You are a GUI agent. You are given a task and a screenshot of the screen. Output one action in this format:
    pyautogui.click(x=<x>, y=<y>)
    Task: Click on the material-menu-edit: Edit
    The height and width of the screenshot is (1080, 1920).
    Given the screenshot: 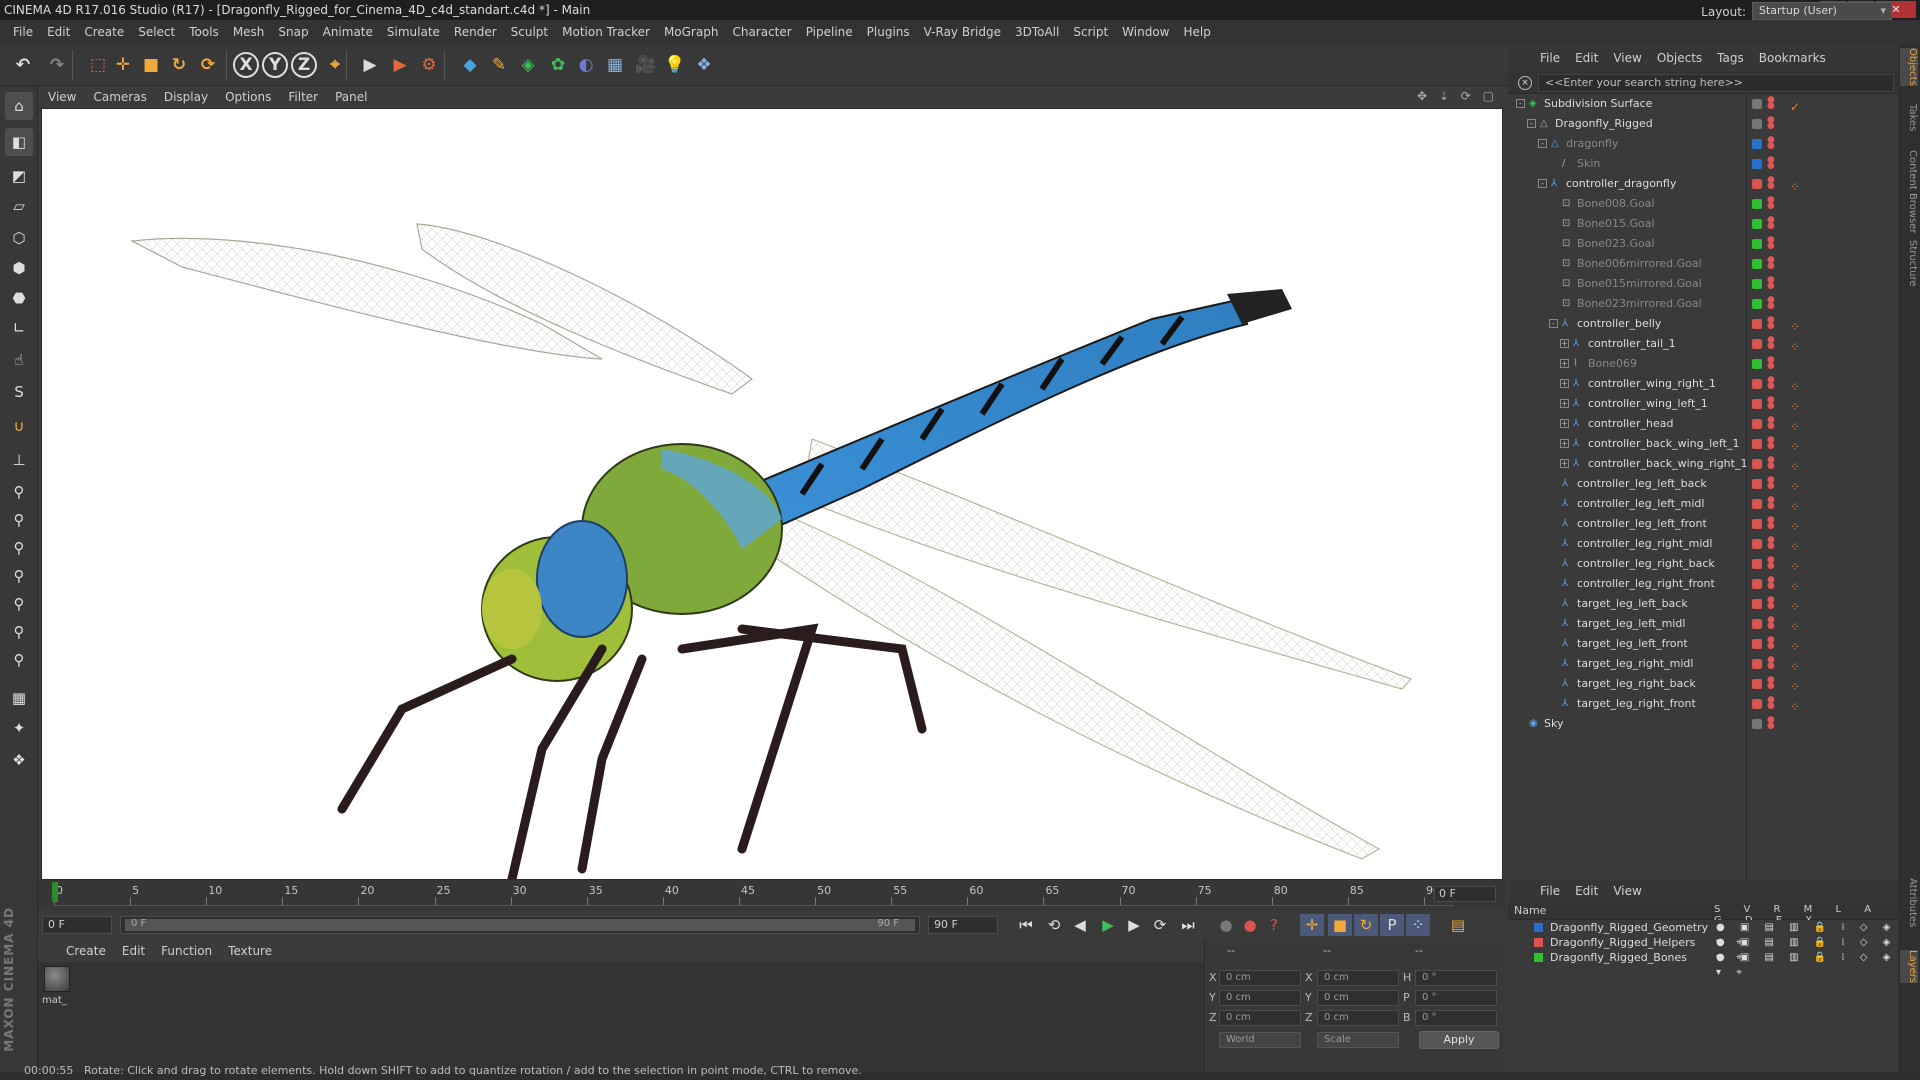 What is the action you would take?
    pyautogui.click(x=133, y=951)
    